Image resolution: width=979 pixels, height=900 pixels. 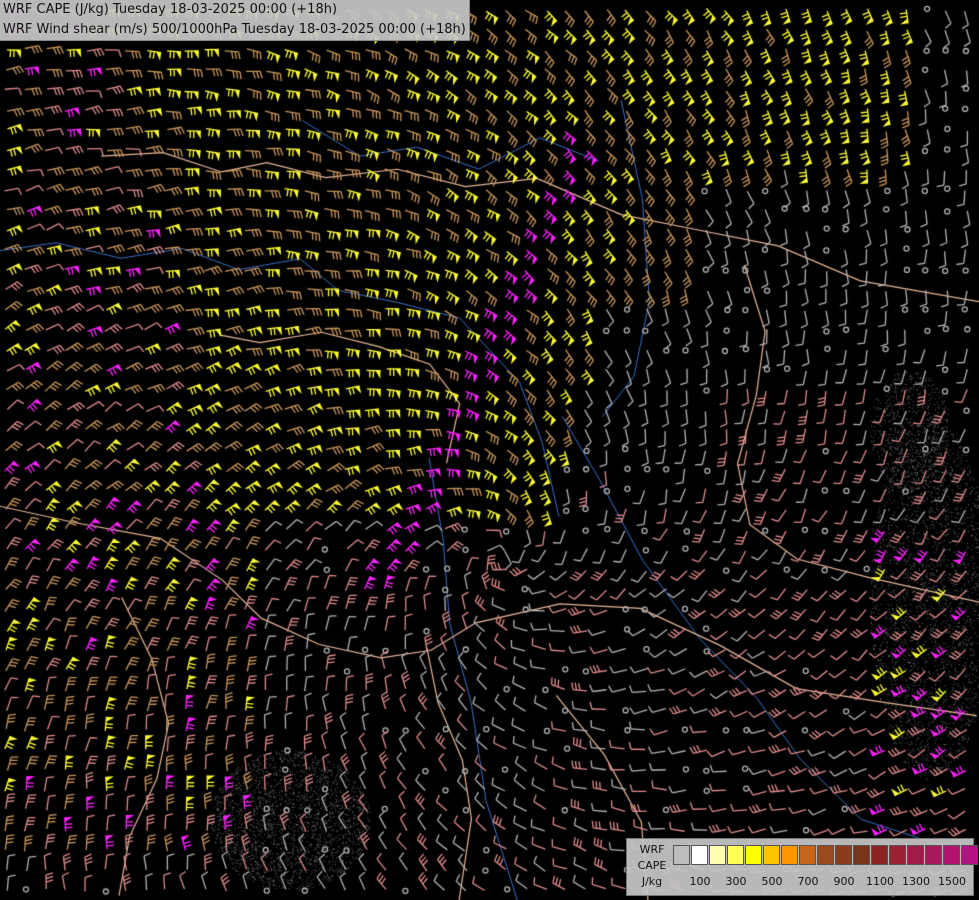 What do you see at coordinates (652, 865) in the screenshot?
I see `legend-label-cape: CAPE` at bounding box center [652, 865].